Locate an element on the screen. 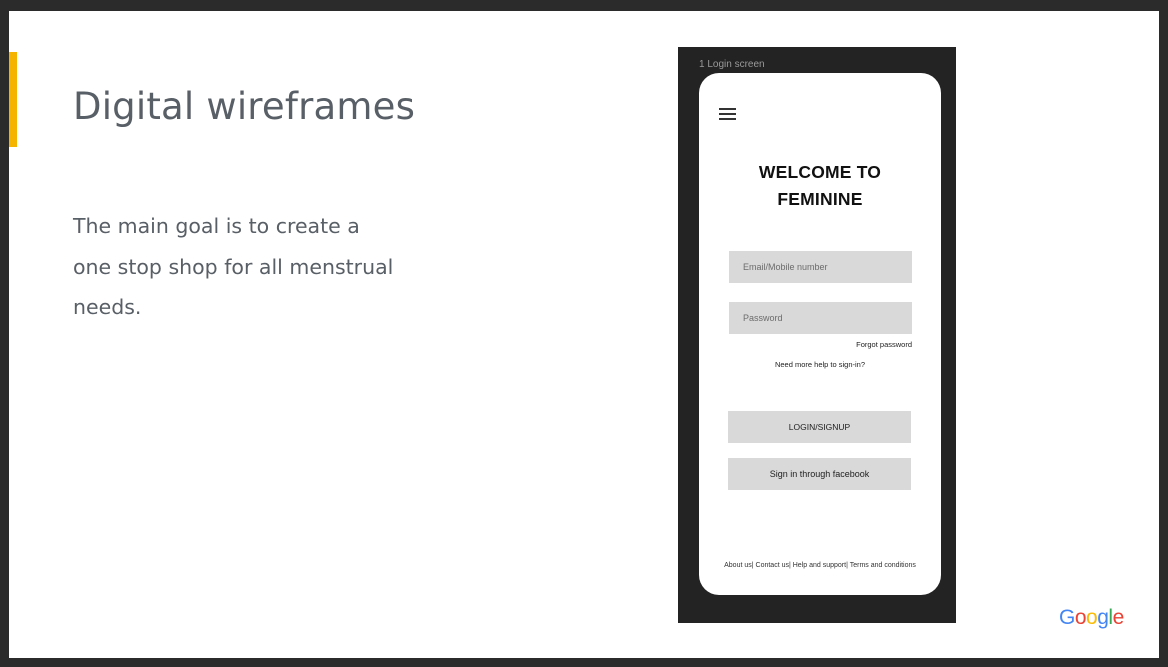 This screenshot has width=1168, height=667. hamburger-menu-icon is located at coordinates (728, 115).